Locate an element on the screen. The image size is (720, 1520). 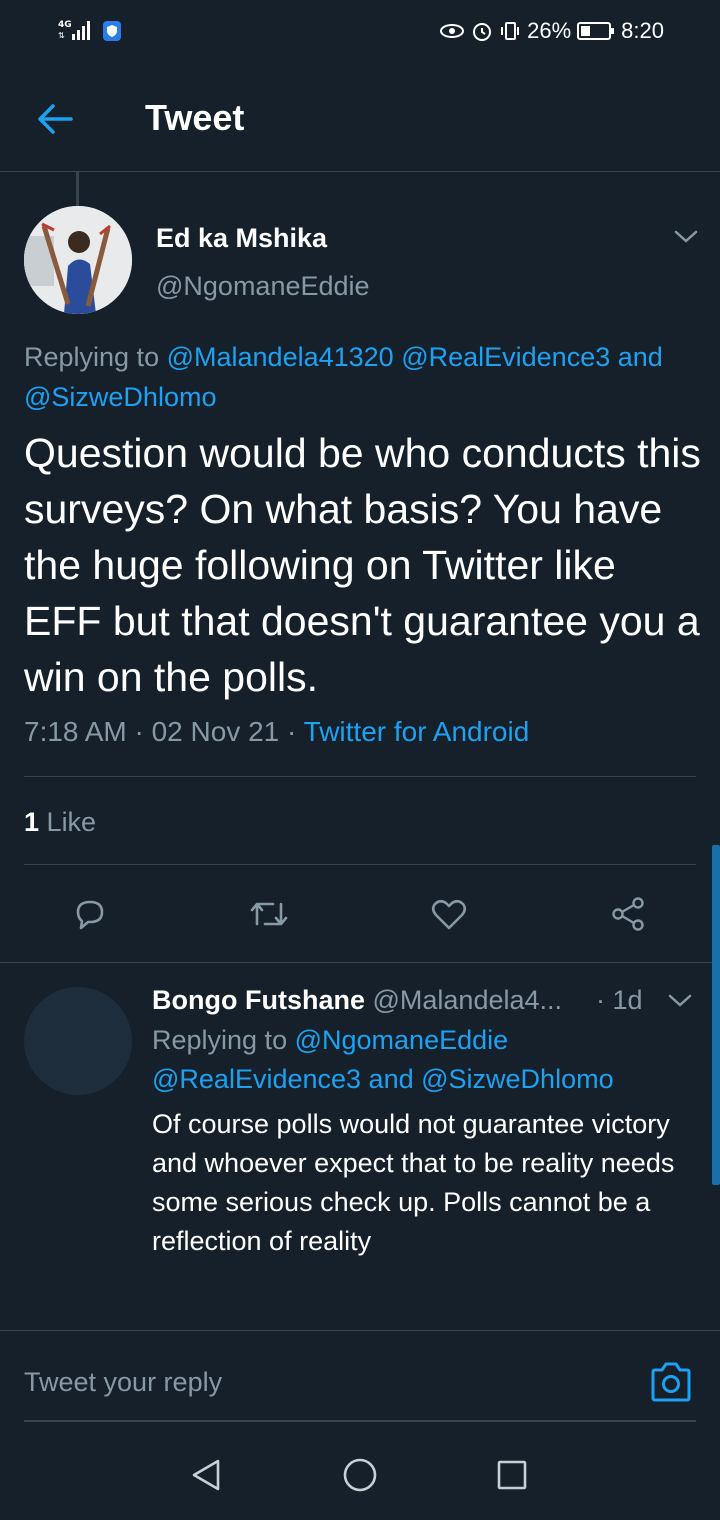
circle-home-icon is located at coordinates (360, 1475).